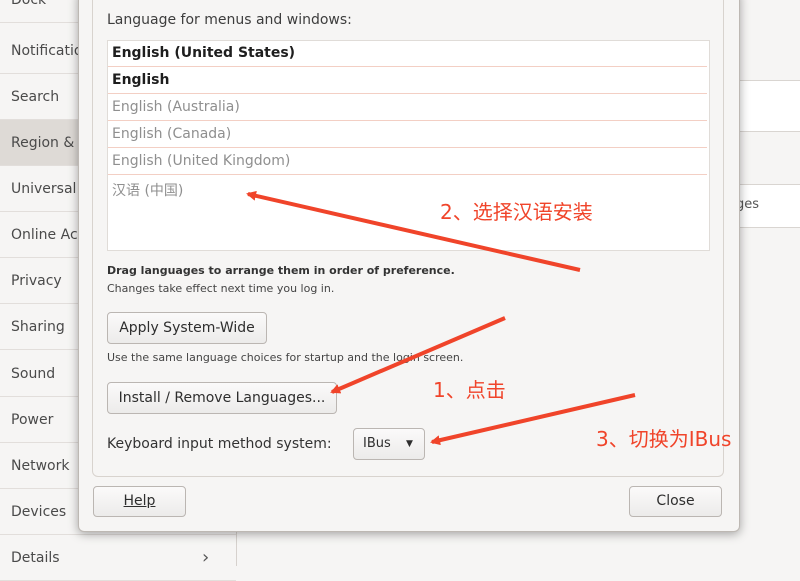 This screenshot has height=581, width=800. I want to click on annotation-step3: 3、切换为IBus, so click(664, 439).